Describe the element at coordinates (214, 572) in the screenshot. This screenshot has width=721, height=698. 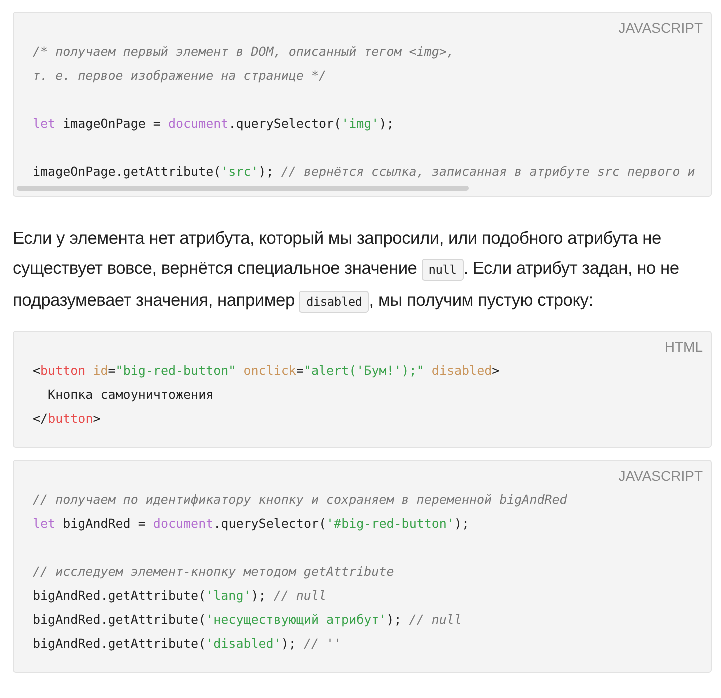
I see `code-line: // исследуем элемент-кнопку методом getAttribute` at that location.